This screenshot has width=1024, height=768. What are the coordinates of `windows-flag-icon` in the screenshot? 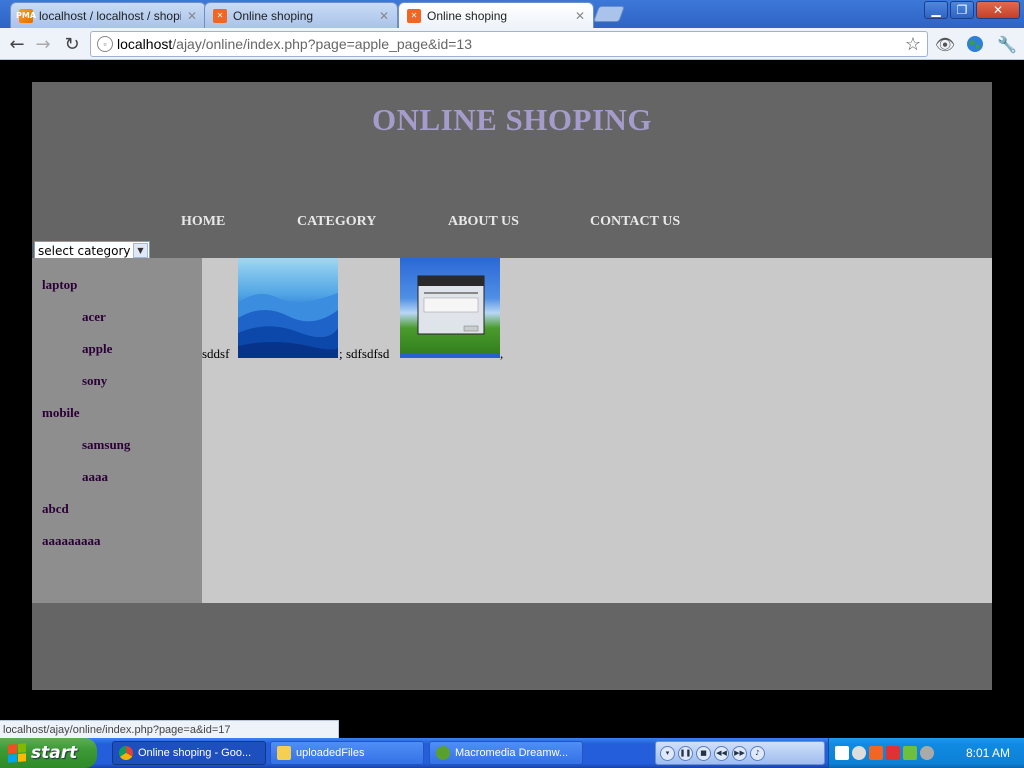 It's located at (17, 753).